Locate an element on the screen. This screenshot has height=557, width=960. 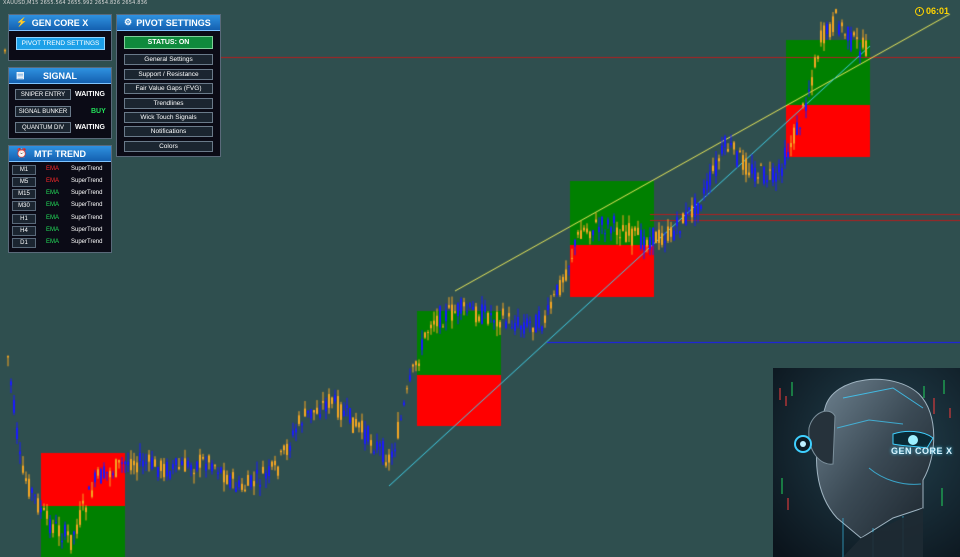
mtf-tf-m30: M30 is located at coordinates (24, 206).